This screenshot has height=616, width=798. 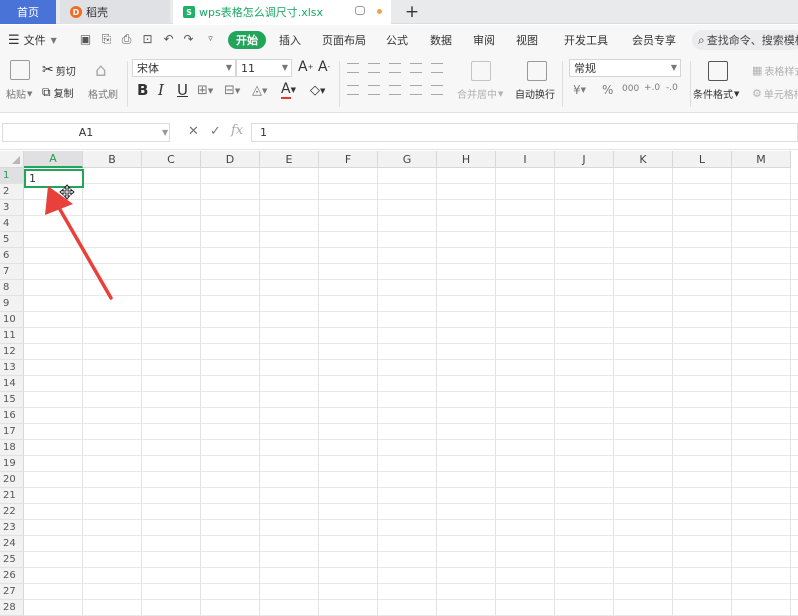 What do you see at coordinates (348, 159) in the screenshot?
I see `column-header-f: F` at bounding box center [348, 159].